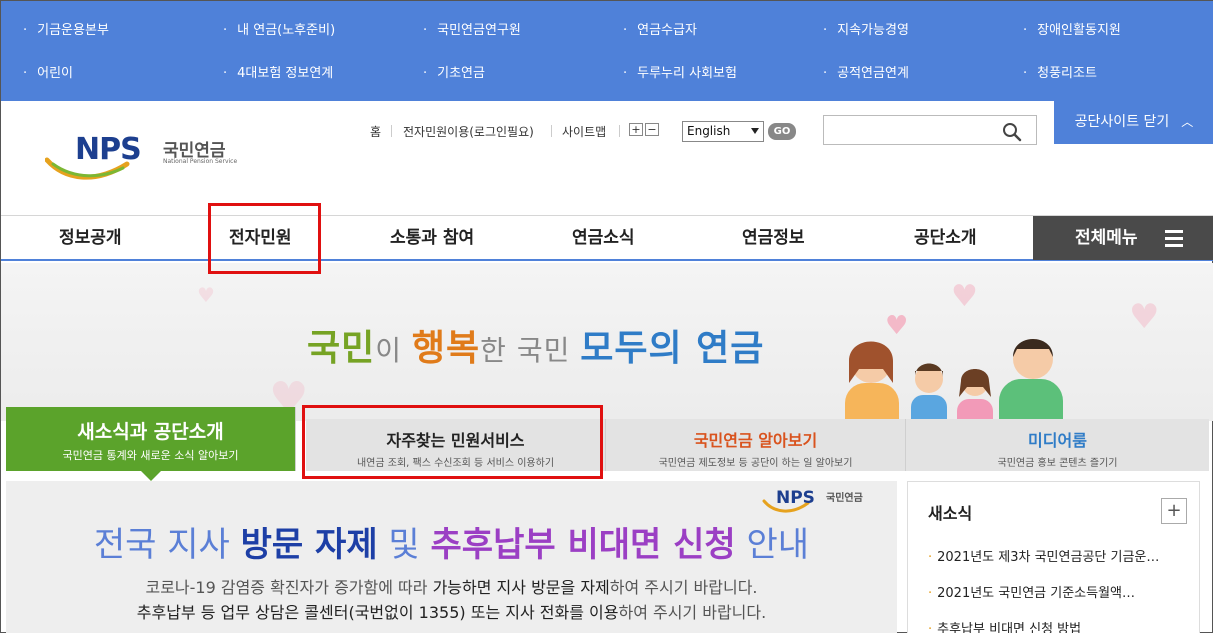  I want to click on line2-part-b: 하여 주시기 바랍니다., so click(692, 612).